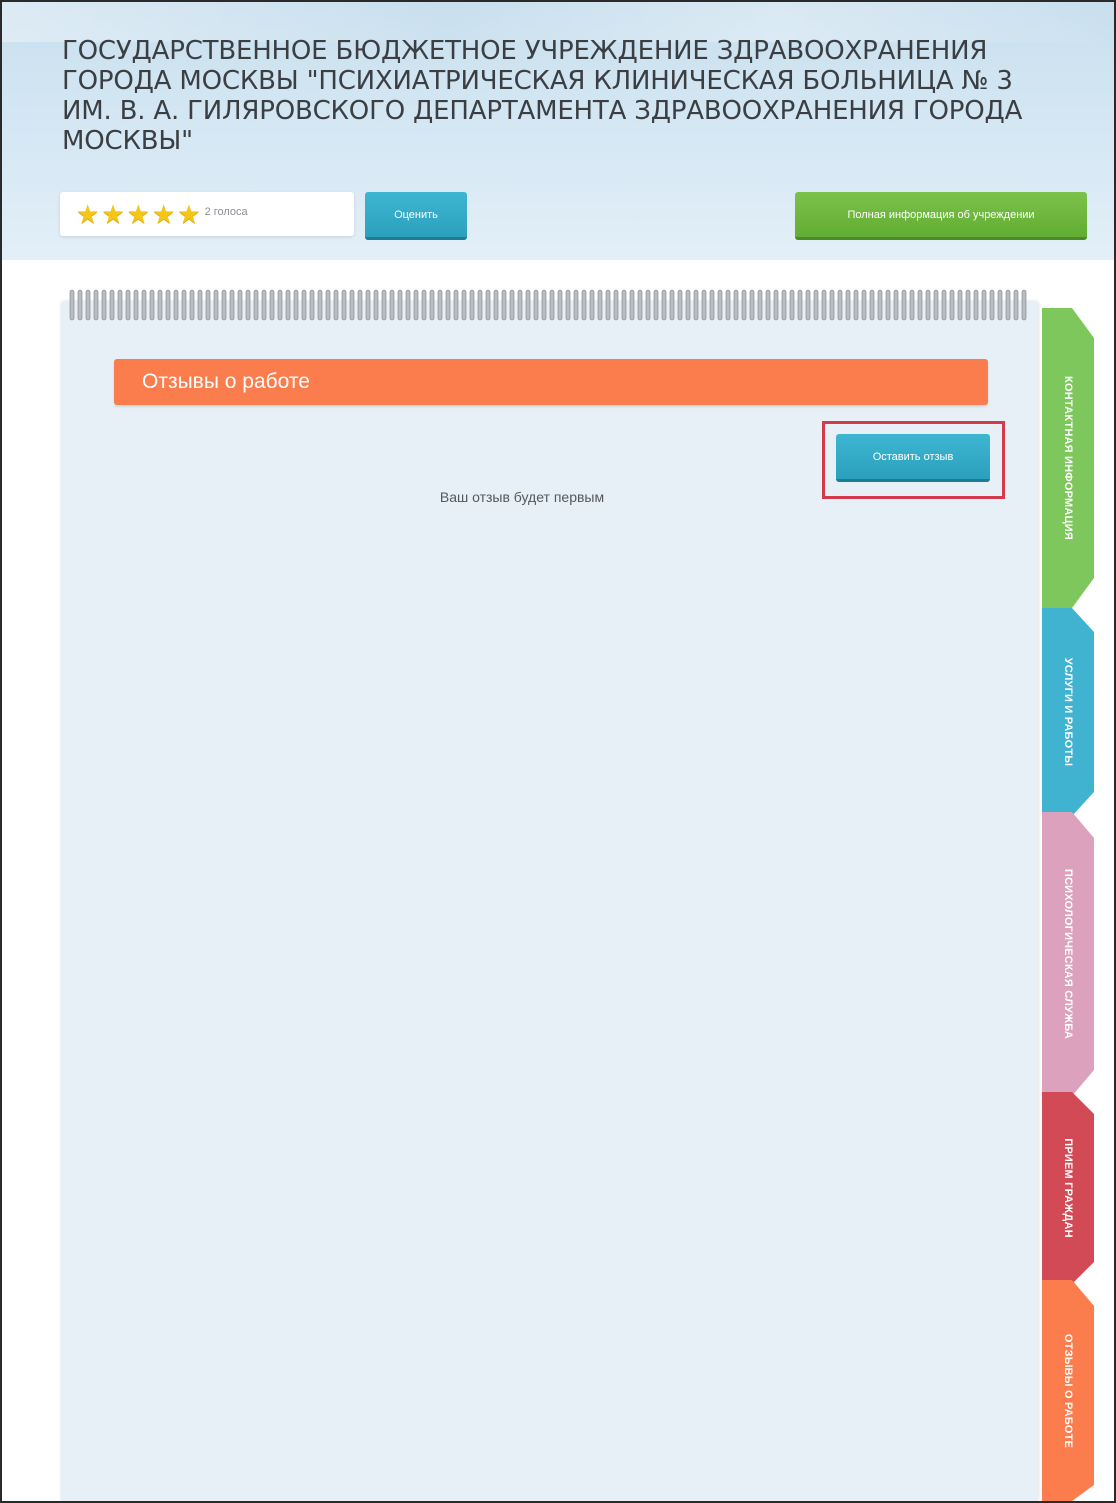 This screenshot has width=1116, height=1503. Describe the element at coordinates (522, 497) in the screenshot. I see `empty-reviews-message: Ваш отзыв будет первым` at that location.